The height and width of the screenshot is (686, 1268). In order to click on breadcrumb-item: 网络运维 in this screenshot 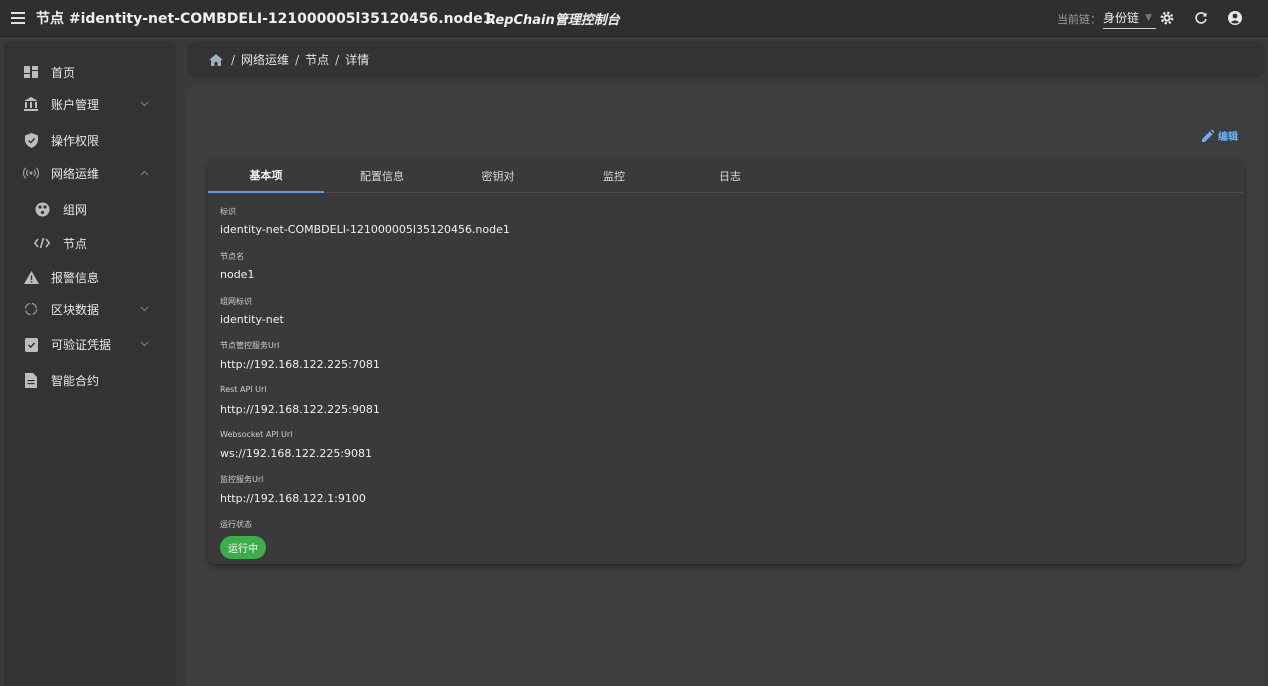, I will do `click(265, 59)`.